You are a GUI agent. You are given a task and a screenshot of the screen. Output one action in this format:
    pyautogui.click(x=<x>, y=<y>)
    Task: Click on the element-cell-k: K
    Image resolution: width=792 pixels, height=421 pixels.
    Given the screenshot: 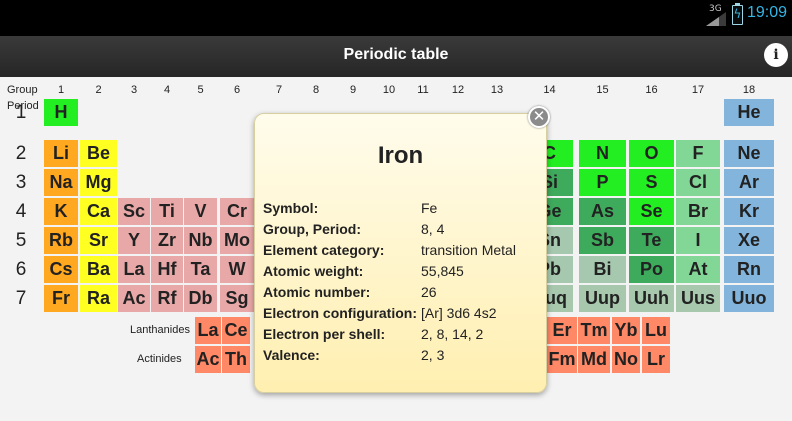 What is the action you would take?
    pyautogui.click(x=61, y=211)
    